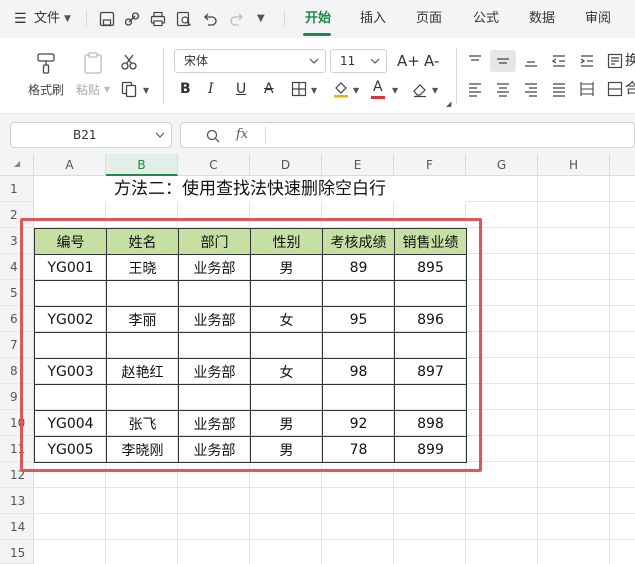 The image size is (635, 564). I want to click on tab-insert: 插入, so click(373, 19).